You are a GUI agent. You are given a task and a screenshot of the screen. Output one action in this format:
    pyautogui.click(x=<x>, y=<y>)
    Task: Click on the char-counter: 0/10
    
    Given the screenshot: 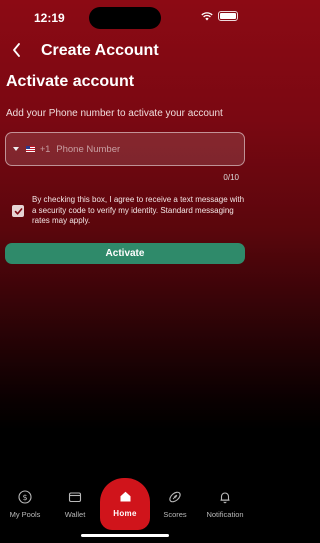 What is the action you would take?
    pyautogui.click(x=231, y=177)
    